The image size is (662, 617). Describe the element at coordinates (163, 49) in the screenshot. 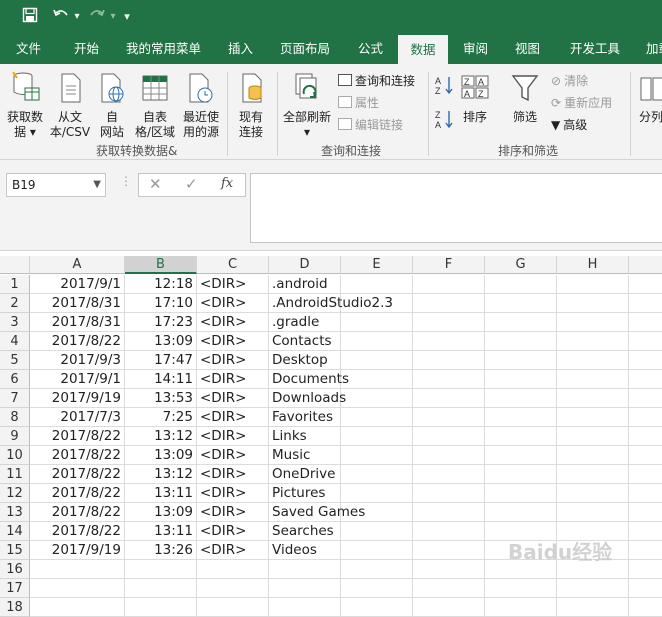

I see `tab-favorites-menu: 我的常用菜单` at that location.